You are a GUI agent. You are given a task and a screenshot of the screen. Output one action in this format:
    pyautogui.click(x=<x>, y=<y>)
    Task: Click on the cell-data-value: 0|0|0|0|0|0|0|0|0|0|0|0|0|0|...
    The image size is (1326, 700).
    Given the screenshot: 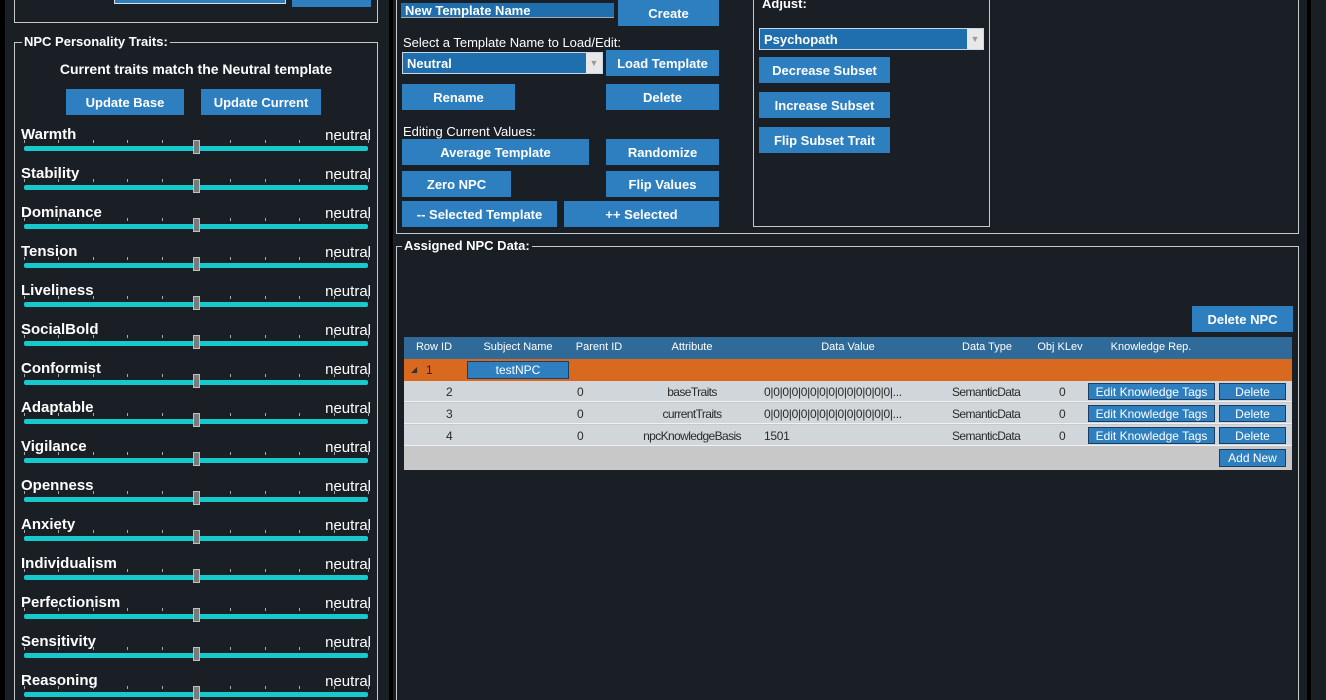 What is the action you would take?
    pyautogui.click(x=833, y=392)
    